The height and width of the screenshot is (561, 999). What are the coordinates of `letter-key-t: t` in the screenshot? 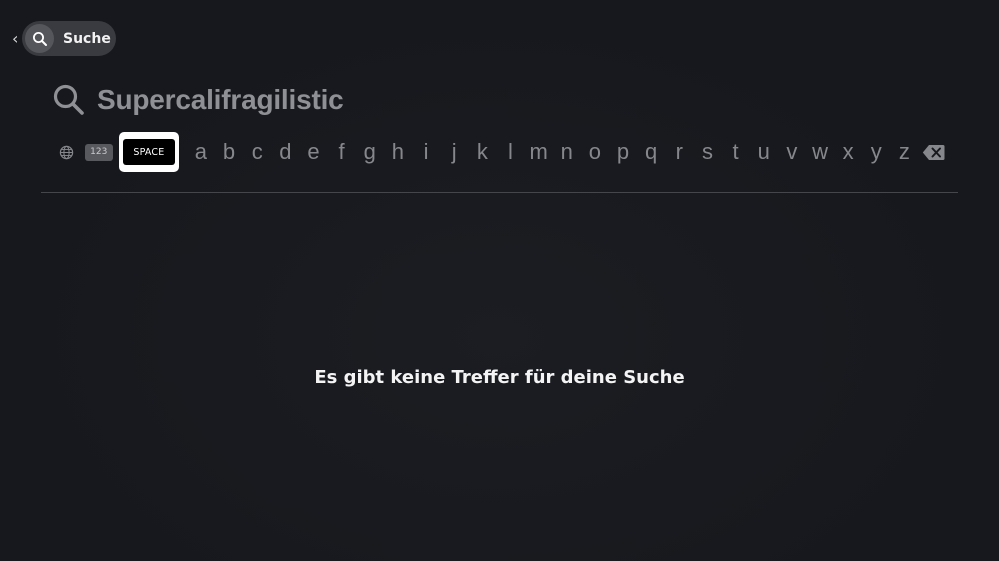 It's located at (736, 152).